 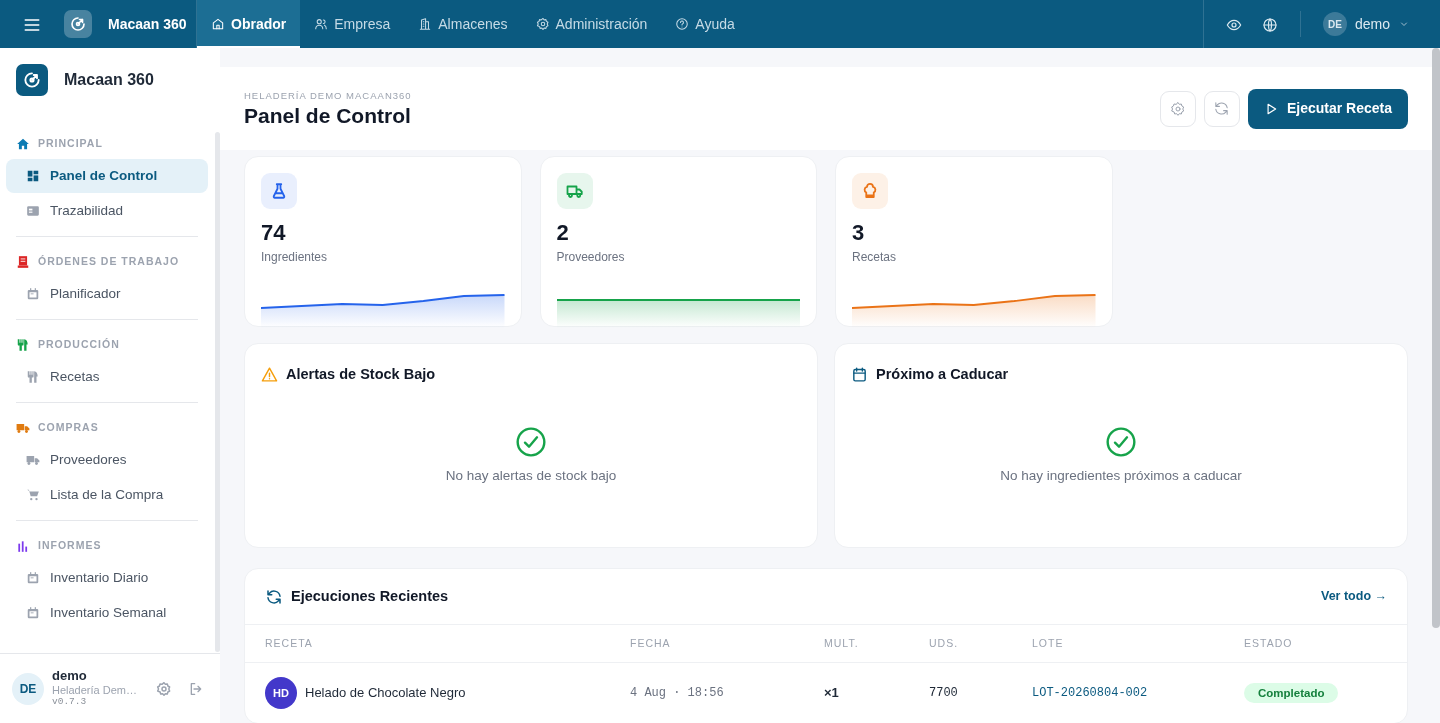 What do you see at coordinates (1327, 108) in the screenshot?
I see `run-recipe-button: Ejecutar Receta` at bounding box center [1327, 108].